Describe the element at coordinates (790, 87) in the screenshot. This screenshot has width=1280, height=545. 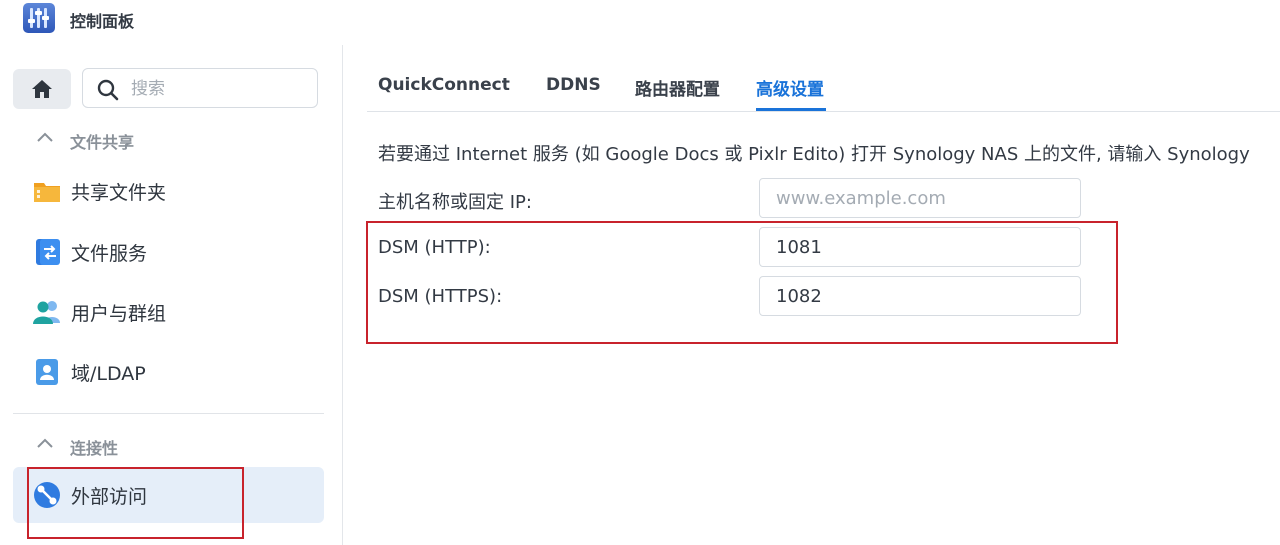
I see `tab-advanced-settings: 高级设置` at that location.